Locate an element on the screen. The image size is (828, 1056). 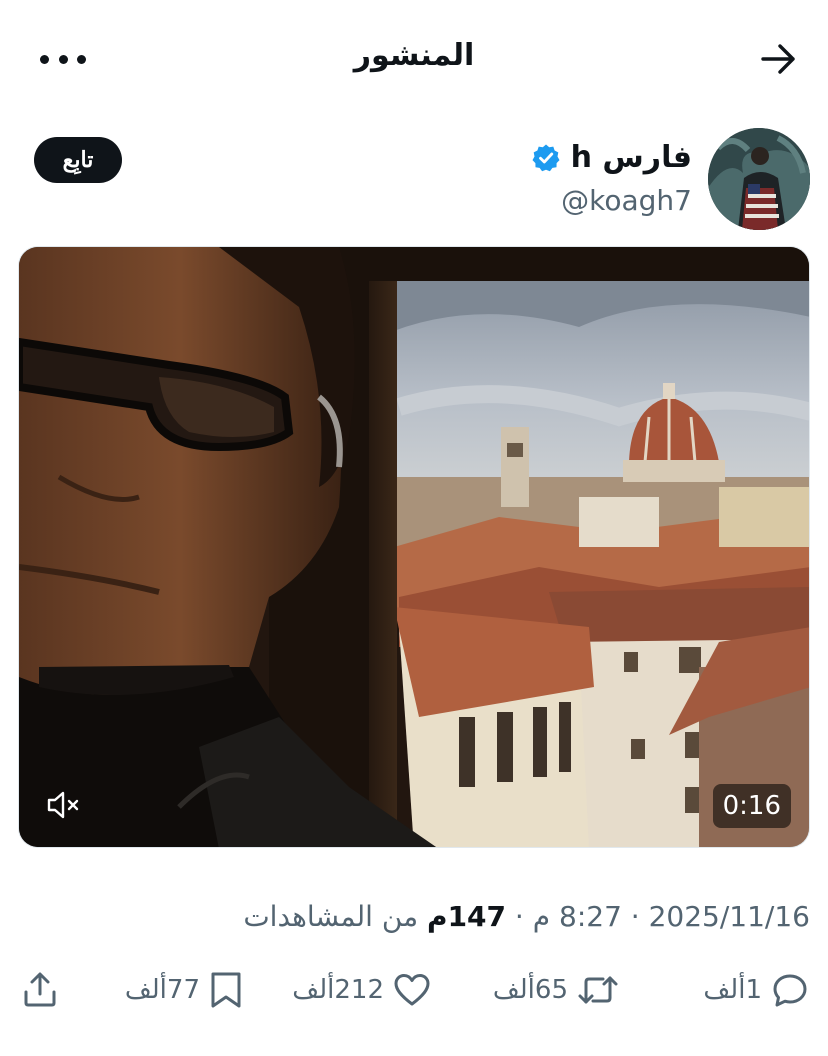
verified-badge-icon is located at coordinates (546, 157).